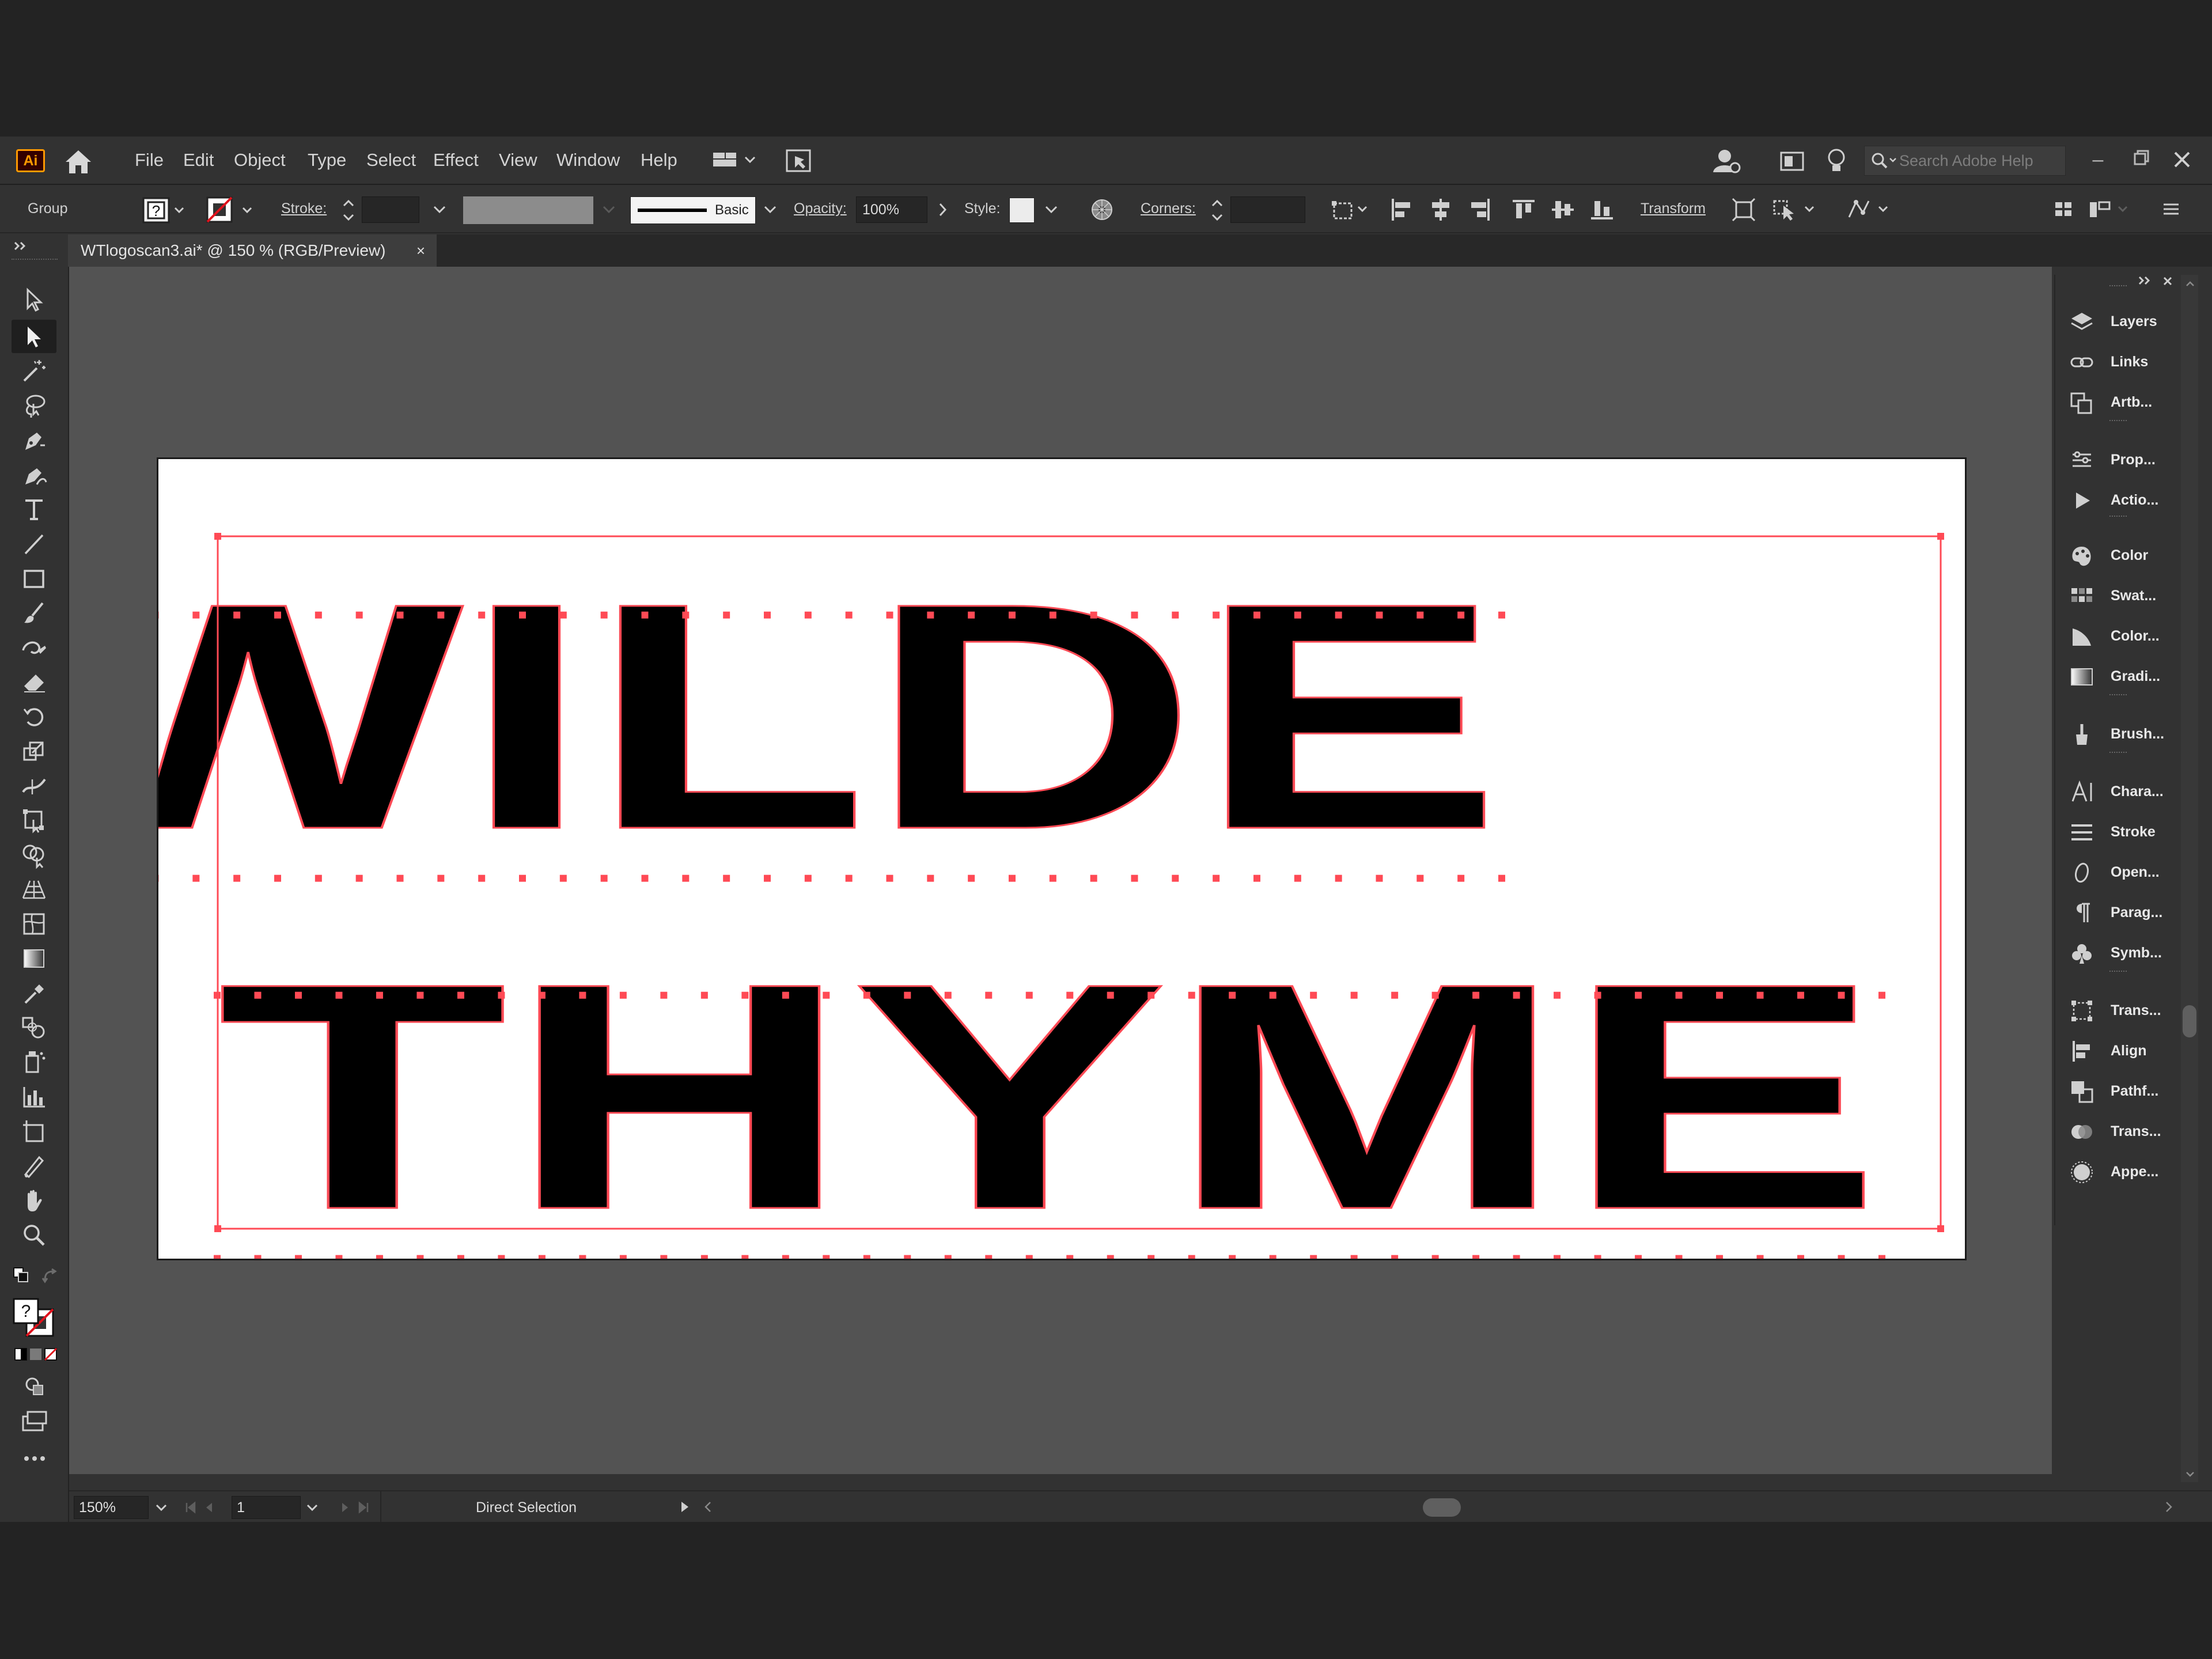 The height and width of the screenshot is (1659, 2212). Describe the element at coordinates (34, 613) in the screenshot. I see `paintbrush-tool-icon` at that location.